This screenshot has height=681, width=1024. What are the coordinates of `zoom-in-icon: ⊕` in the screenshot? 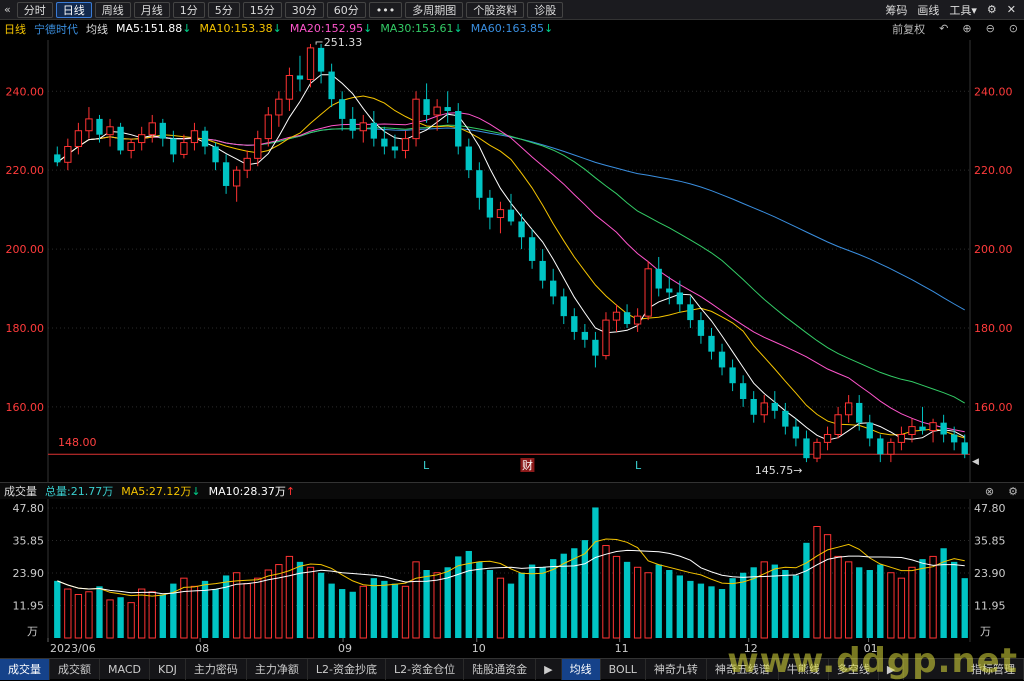 It's located at (966, 28).